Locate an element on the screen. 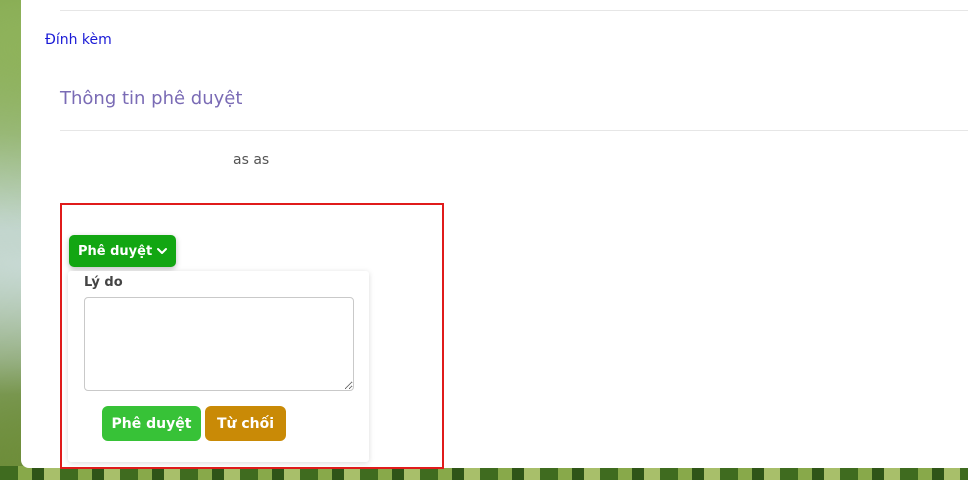  reason-textarea is located at coordinates (219, 344).